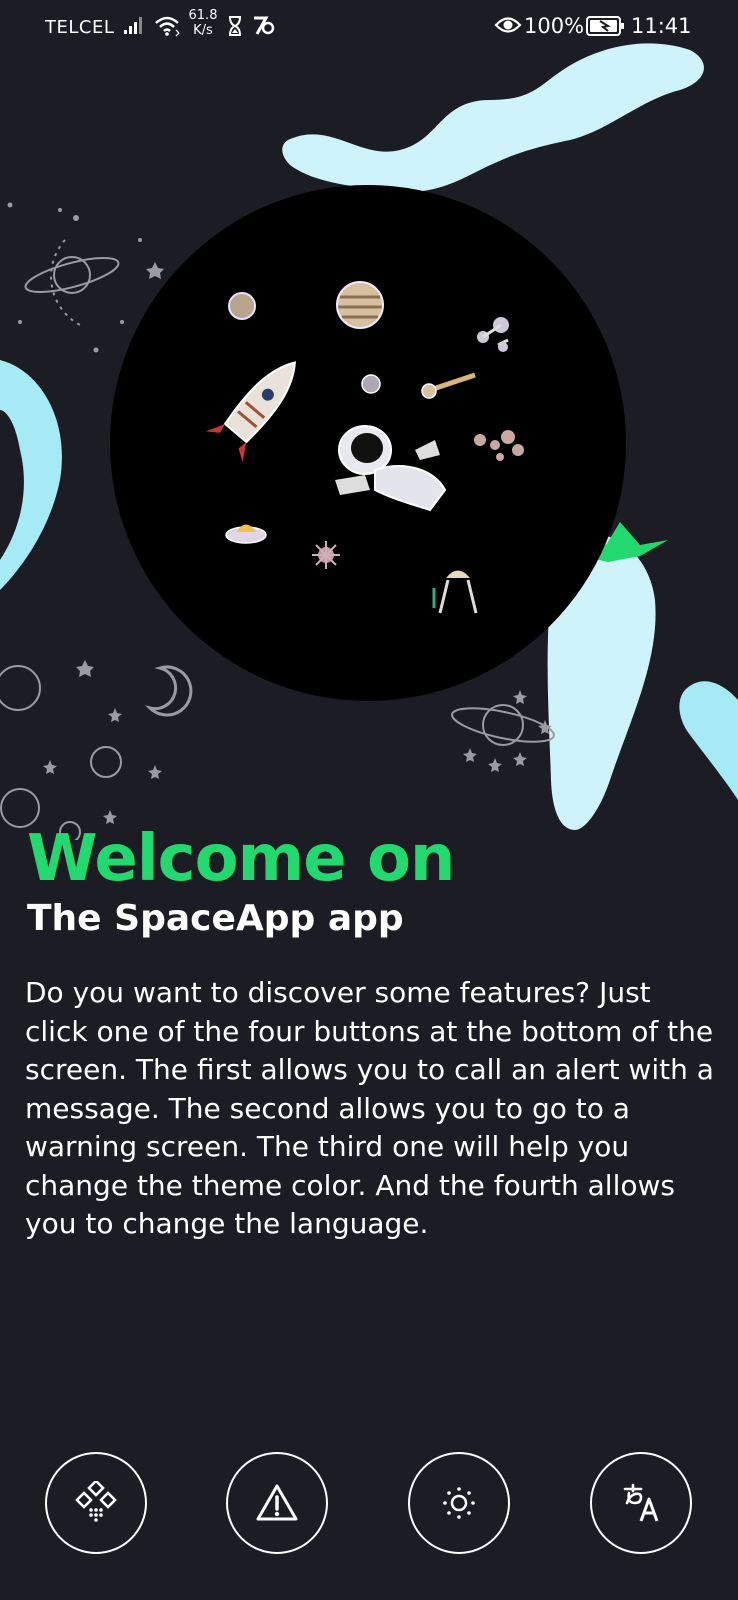 This screenshot has width=738, height=1600. I want to click on doodle-planet-left, so click(72, 282).